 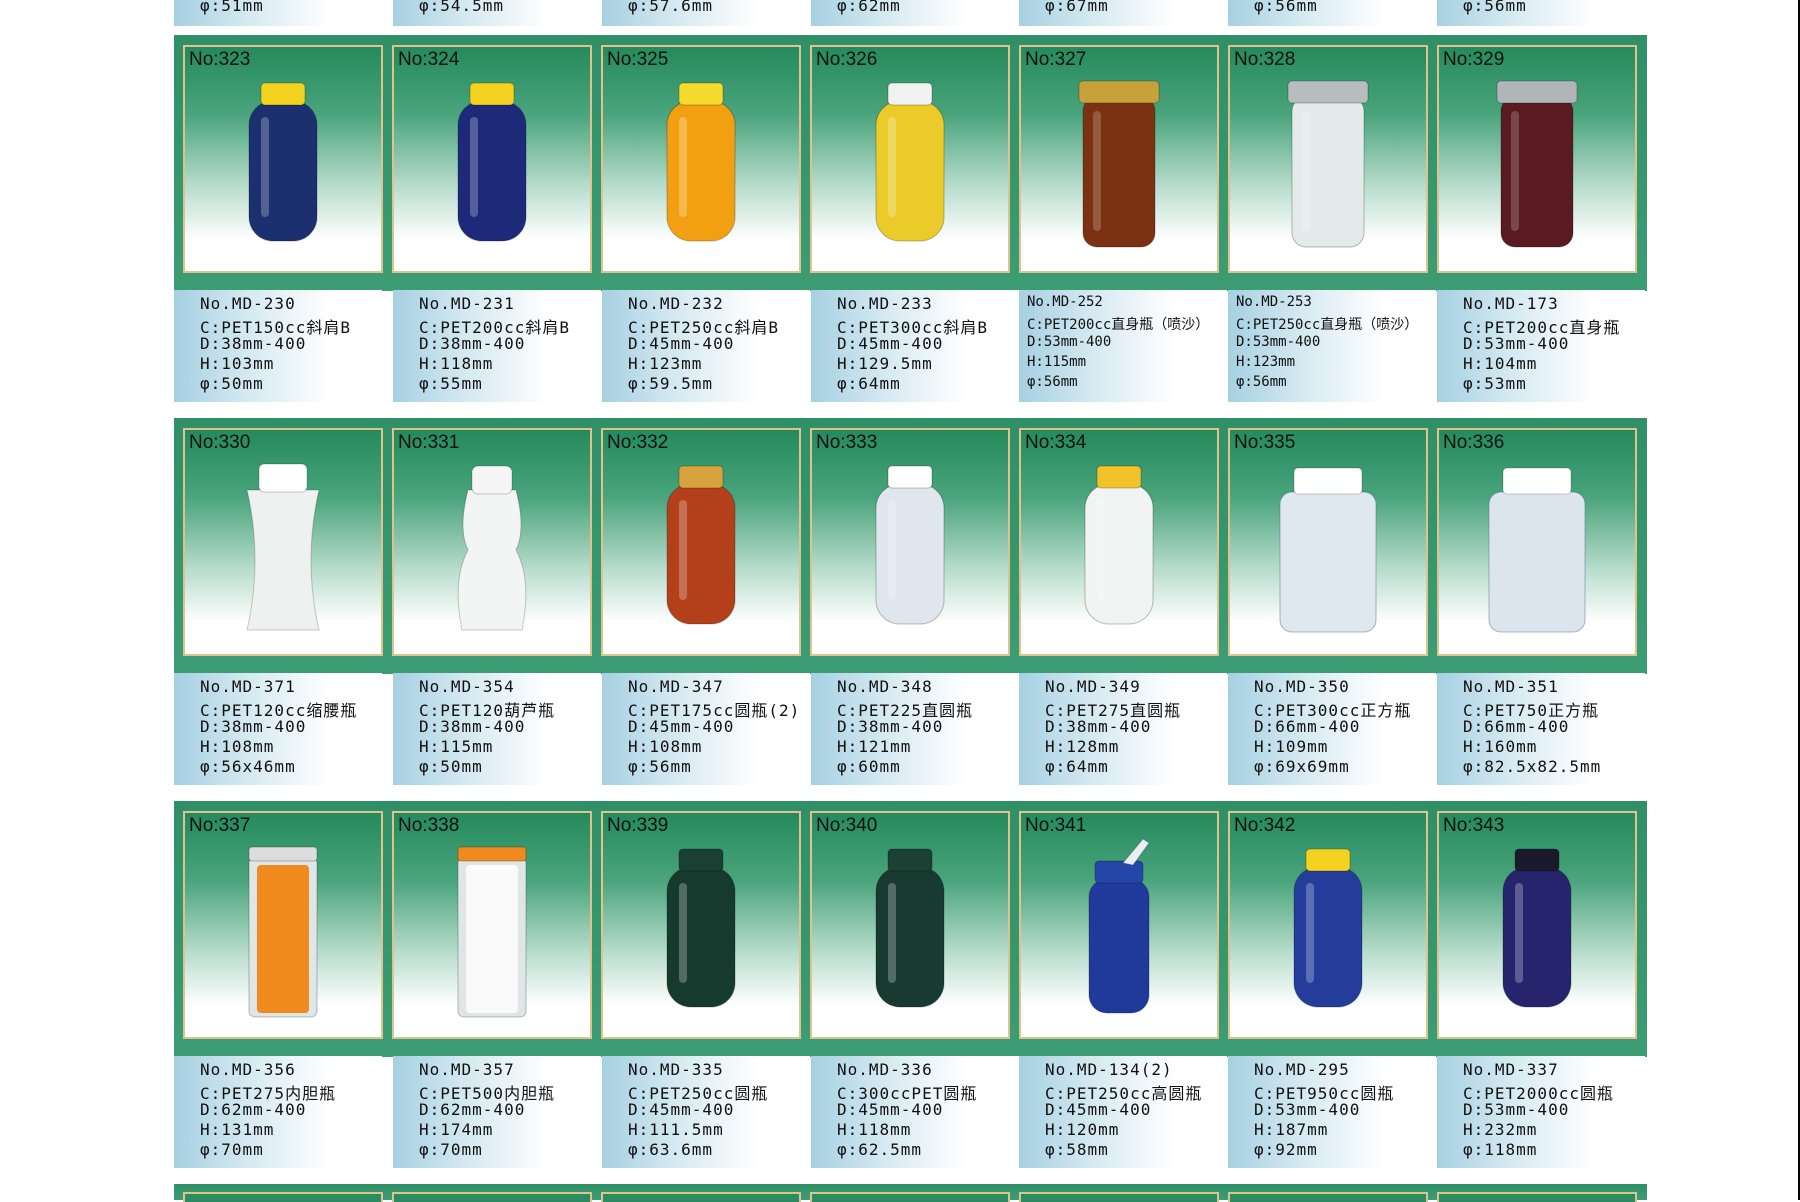 I want to click on product-card: No:329, so click(x=1537, y=159).